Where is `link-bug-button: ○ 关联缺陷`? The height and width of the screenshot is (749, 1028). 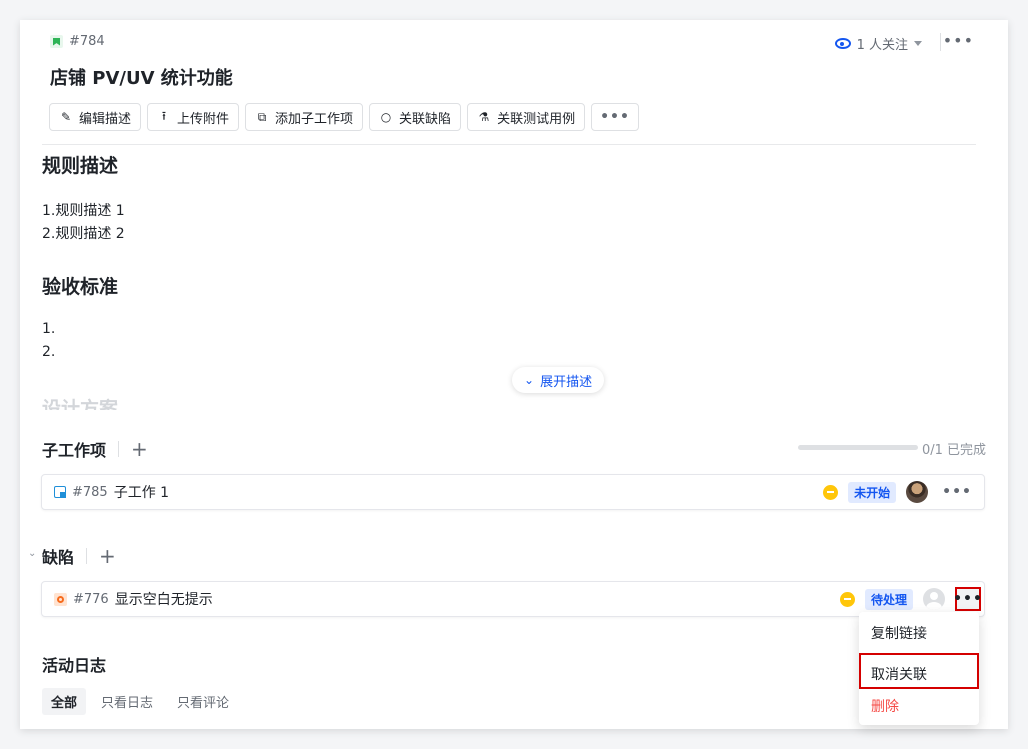
link-bug-button: ○ 关联缺陷 is located at coordinates (415, 117).